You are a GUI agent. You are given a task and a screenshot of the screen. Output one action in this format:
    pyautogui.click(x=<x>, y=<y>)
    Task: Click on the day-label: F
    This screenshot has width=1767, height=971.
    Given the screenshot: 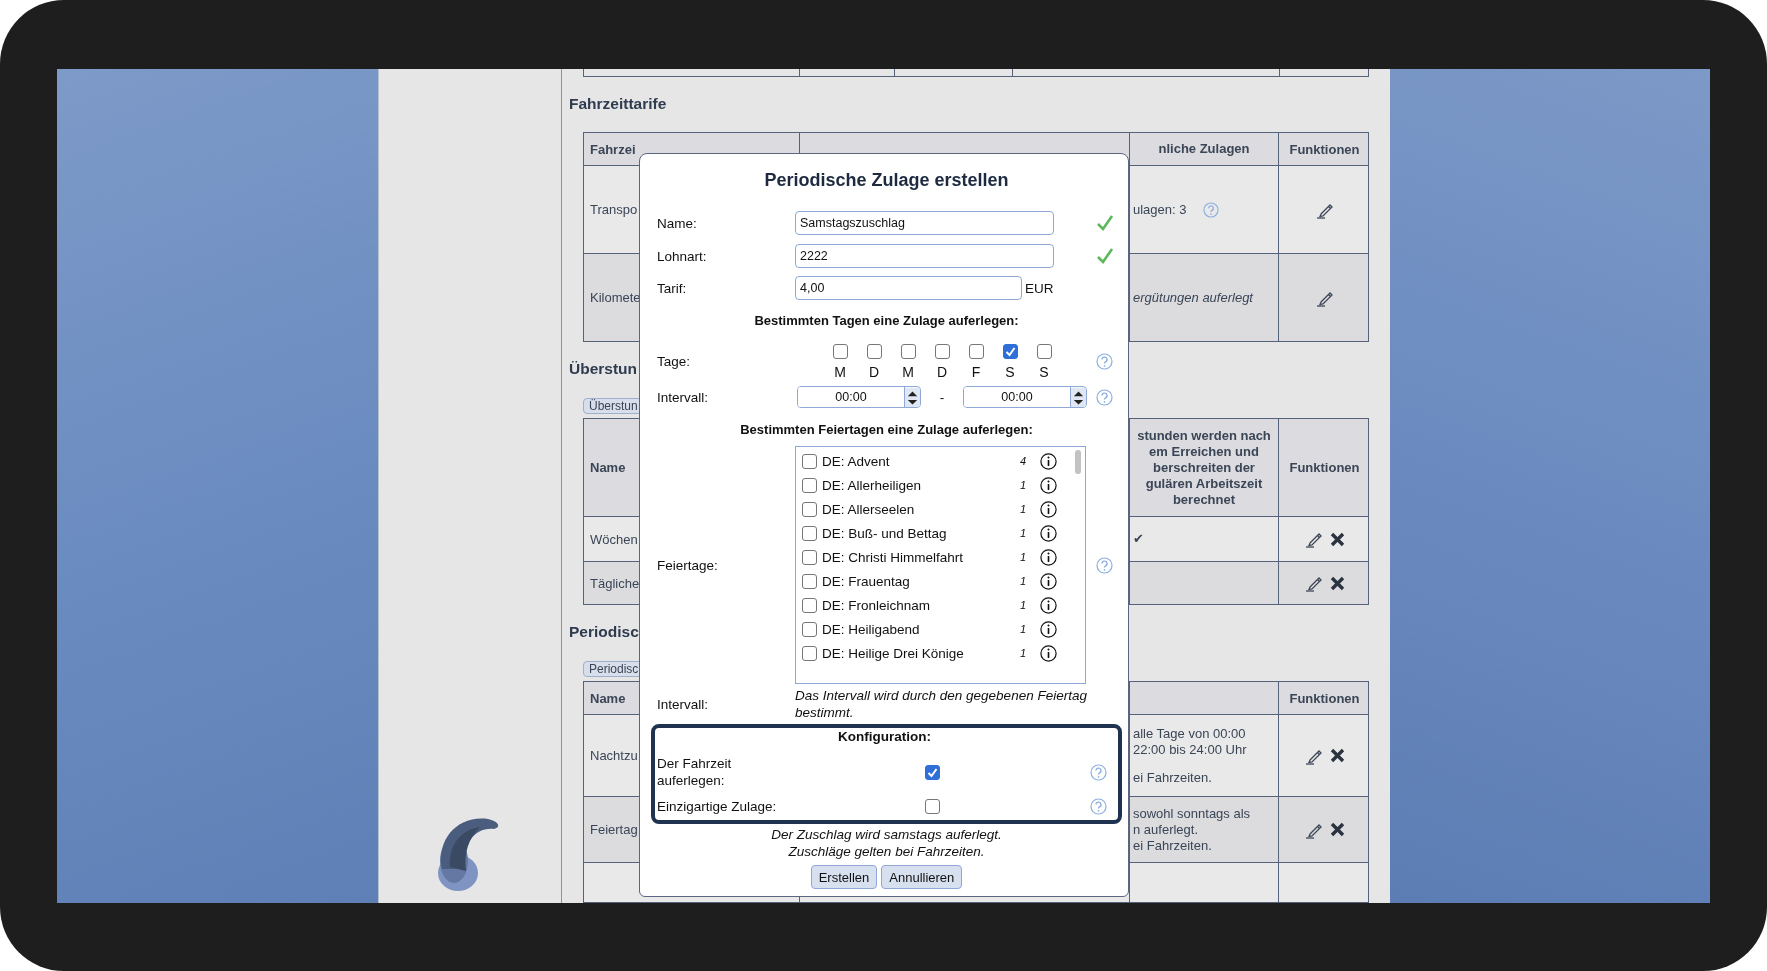 What is the action you would take?
    pyautogui.click(x=976, y=371)
    